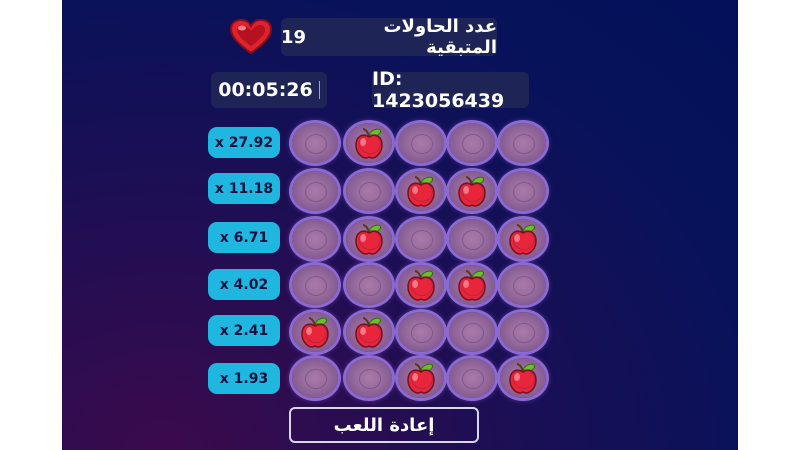  What do you see at coordinates (244, 330) in the screenshot?
I see `multiplier-badge: x 2.41` at bounding box center [244, 330].